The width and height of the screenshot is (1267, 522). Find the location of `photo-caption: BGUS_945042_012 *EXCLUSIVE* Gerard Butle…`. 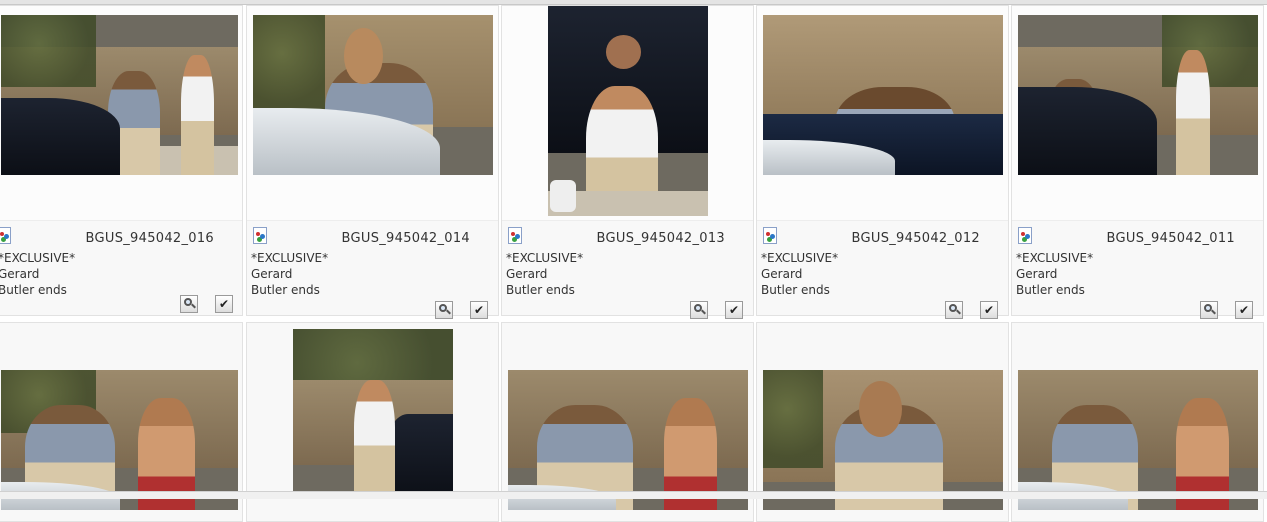

photo-caption: BGUS_945042_012 *EXCLUSIVE* Gerard Butle… is located at coordinates (882, 269).